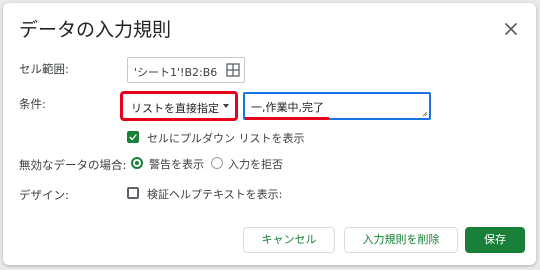 This screenshot has width=540, height=270. I want to click on show-dropdown-checkbox, so click(133, 137).